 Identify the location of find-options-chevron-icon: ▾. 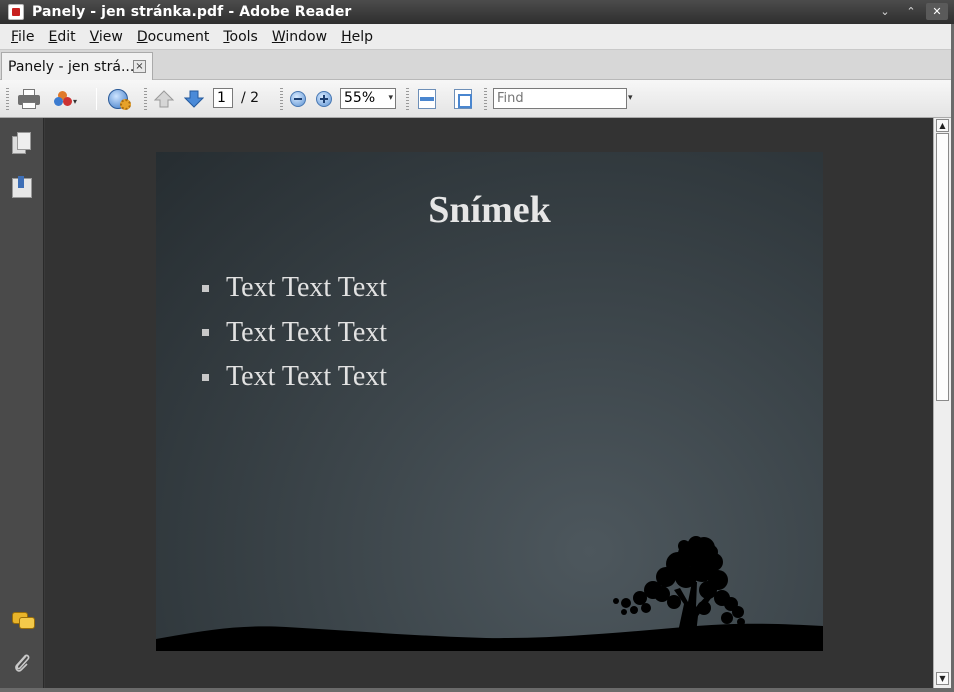
(630, 98).